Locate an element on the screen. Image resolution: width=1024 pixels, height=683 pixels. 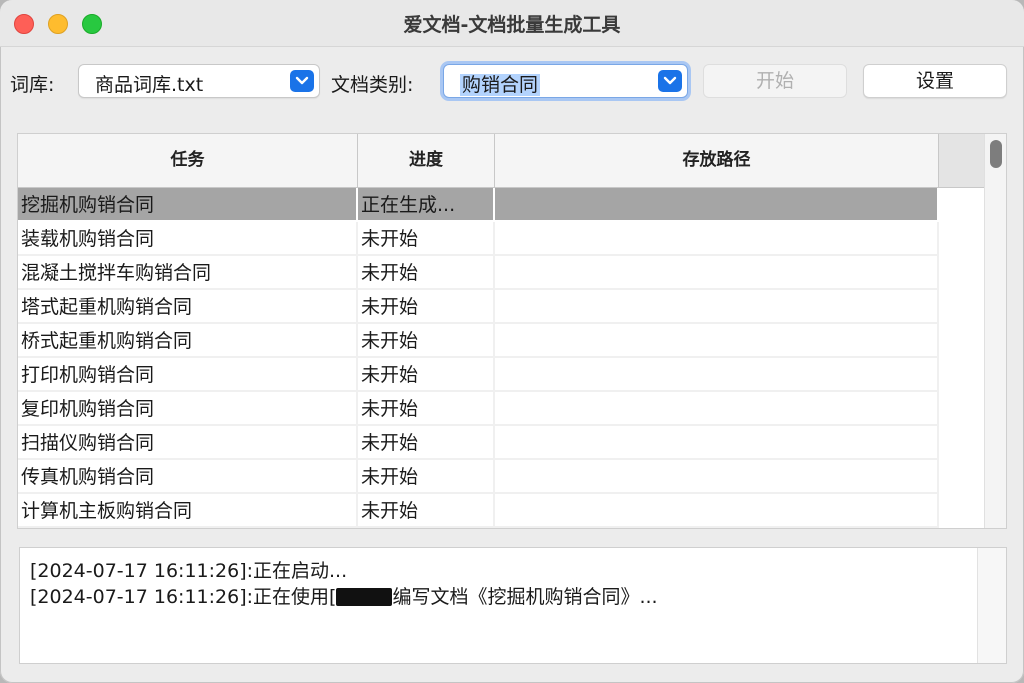
cell-task: 挖掘机购销合同 is located at coordinates (188, 205).